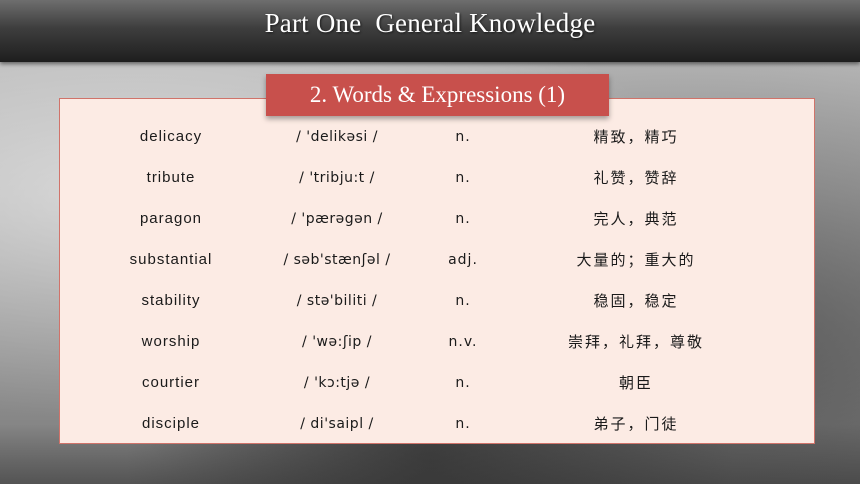  Describe the element at coordinates (636, 219) in the screenshot. I see `vocab-definition: 完人，典范` at that location.